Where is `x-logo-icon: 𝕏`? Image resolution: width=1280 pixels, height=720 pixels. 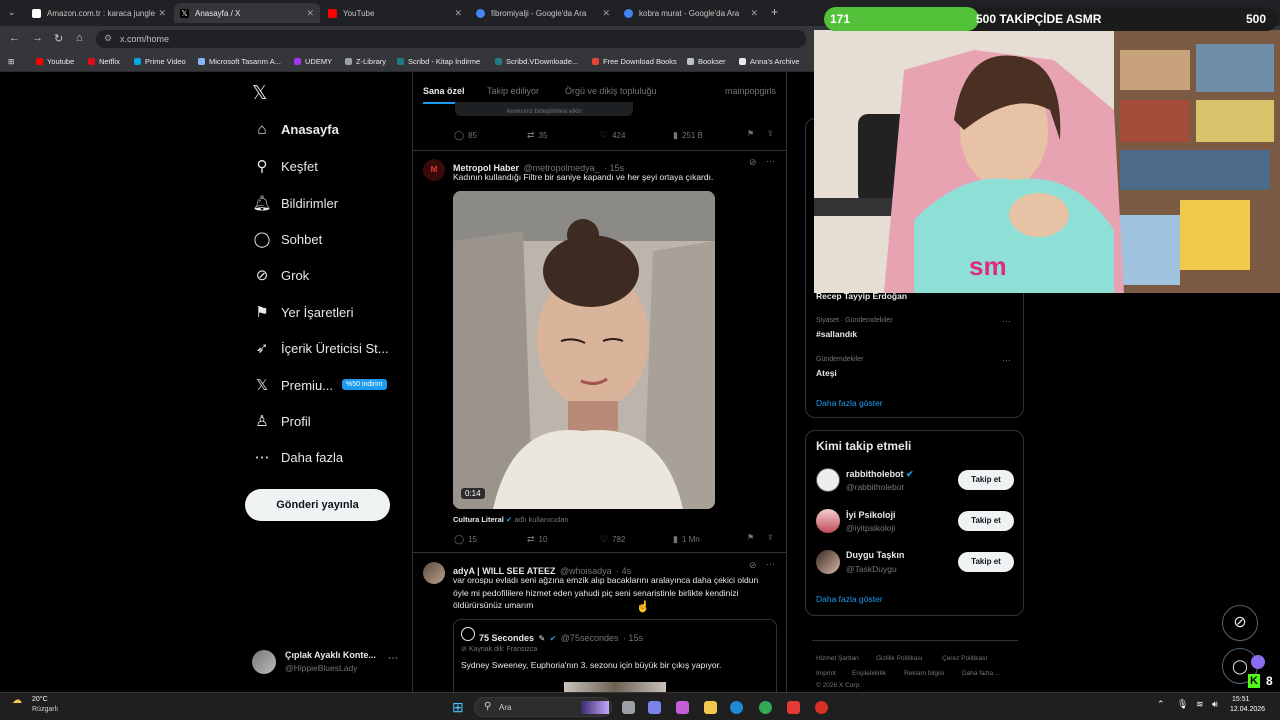 x-logo-icon: 𝕏 is located at coordinates (259, 93).